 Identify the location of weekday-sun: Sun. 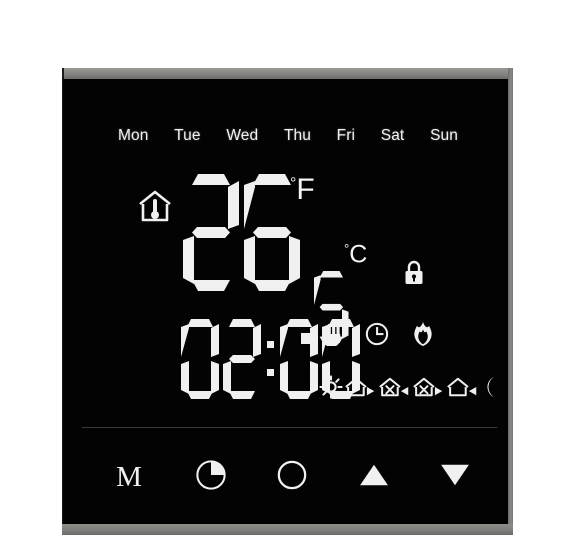
(444, 136).